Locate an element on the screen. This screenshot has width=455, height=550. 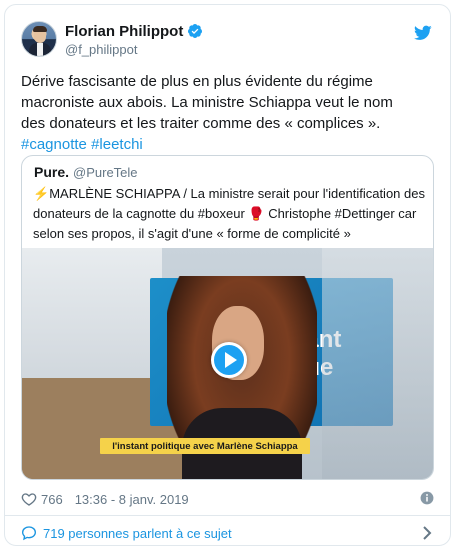
verified-badge-icon is located at coordinates (195, 31).